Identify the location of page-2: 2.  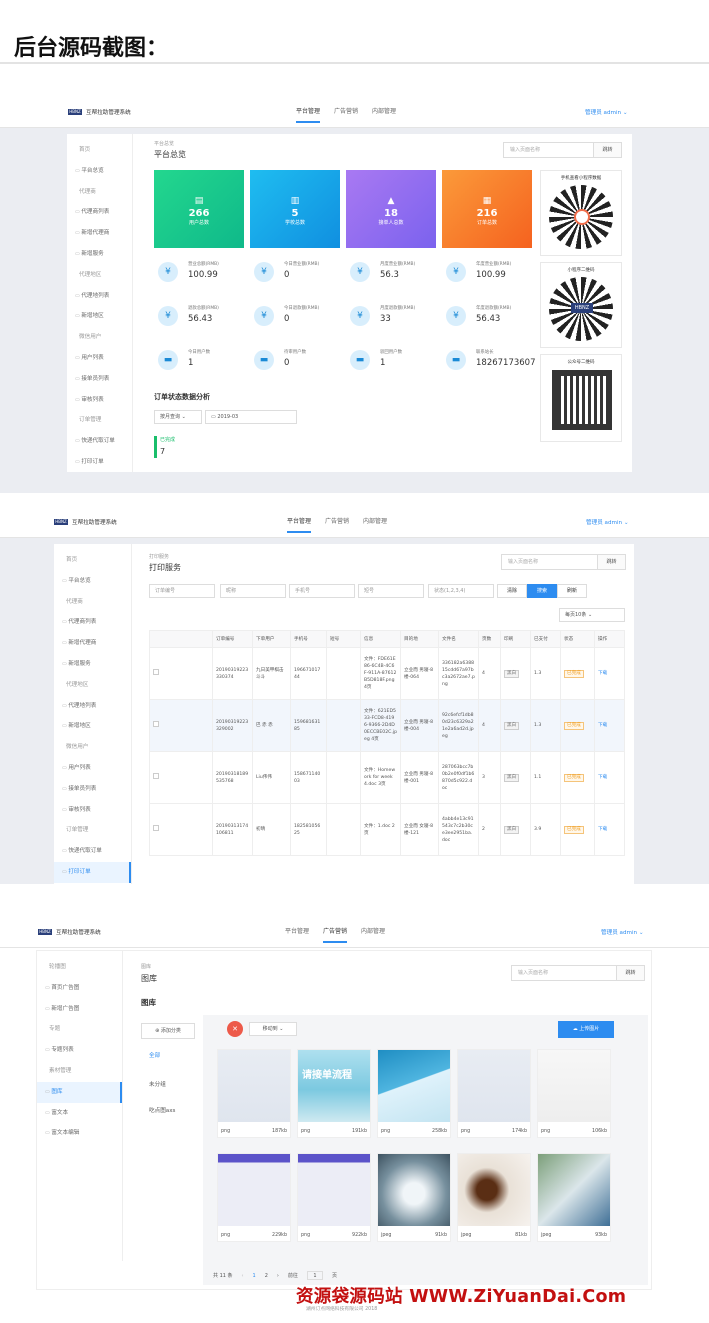
(266, 1276).